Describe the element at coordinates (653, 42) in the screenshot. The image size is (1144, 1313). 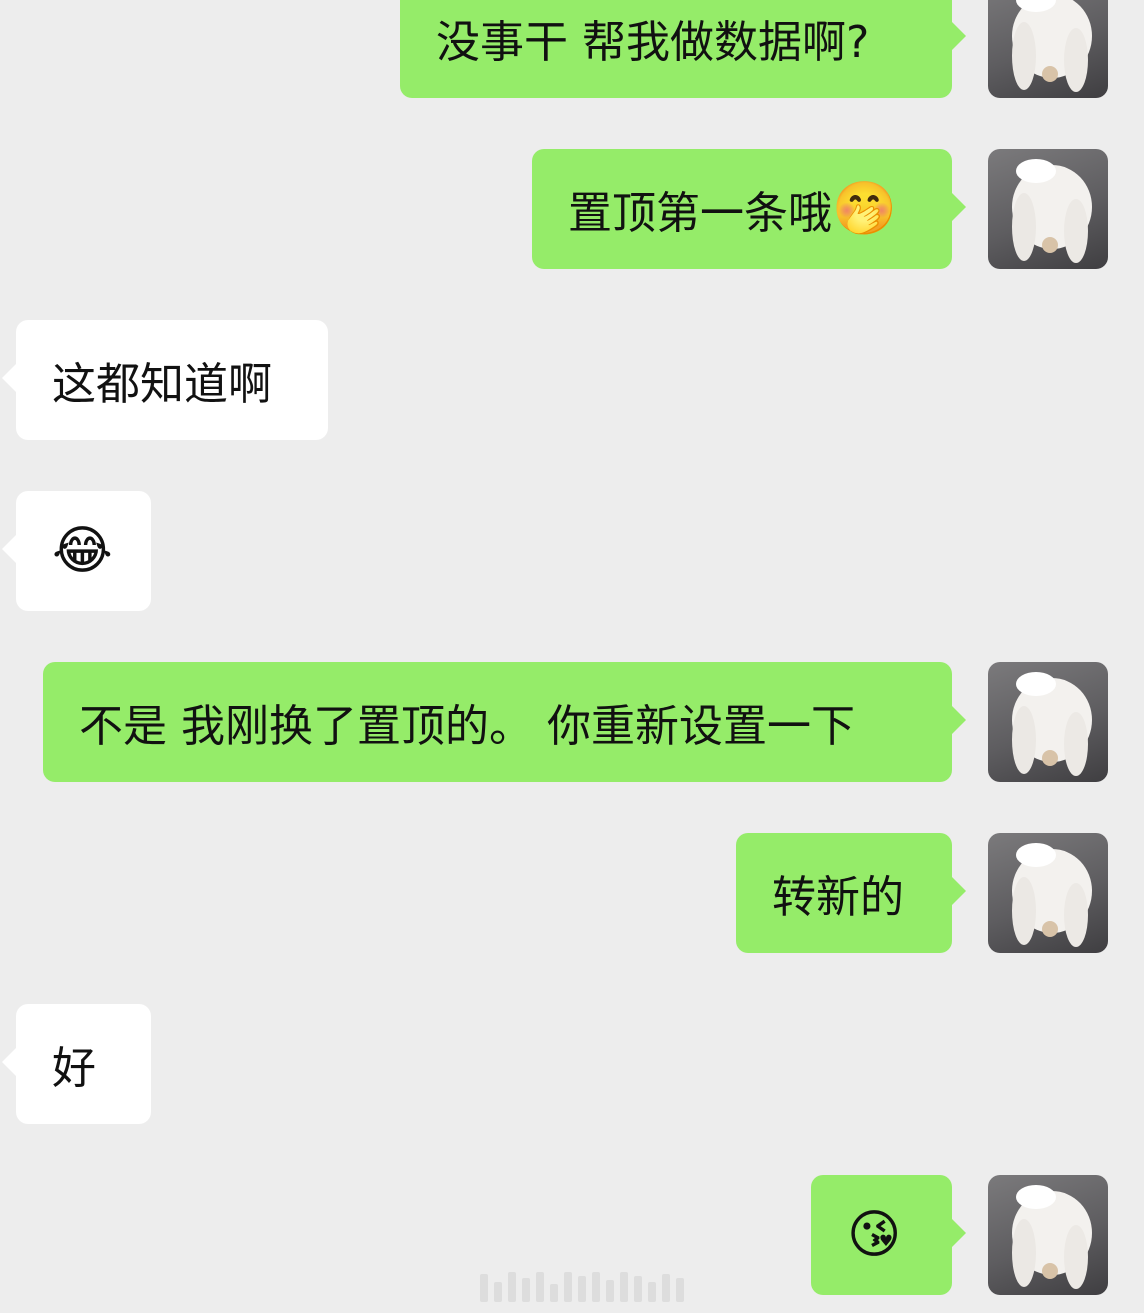
I see `message-text: 没事干 帮我做数据啊?` at that location.